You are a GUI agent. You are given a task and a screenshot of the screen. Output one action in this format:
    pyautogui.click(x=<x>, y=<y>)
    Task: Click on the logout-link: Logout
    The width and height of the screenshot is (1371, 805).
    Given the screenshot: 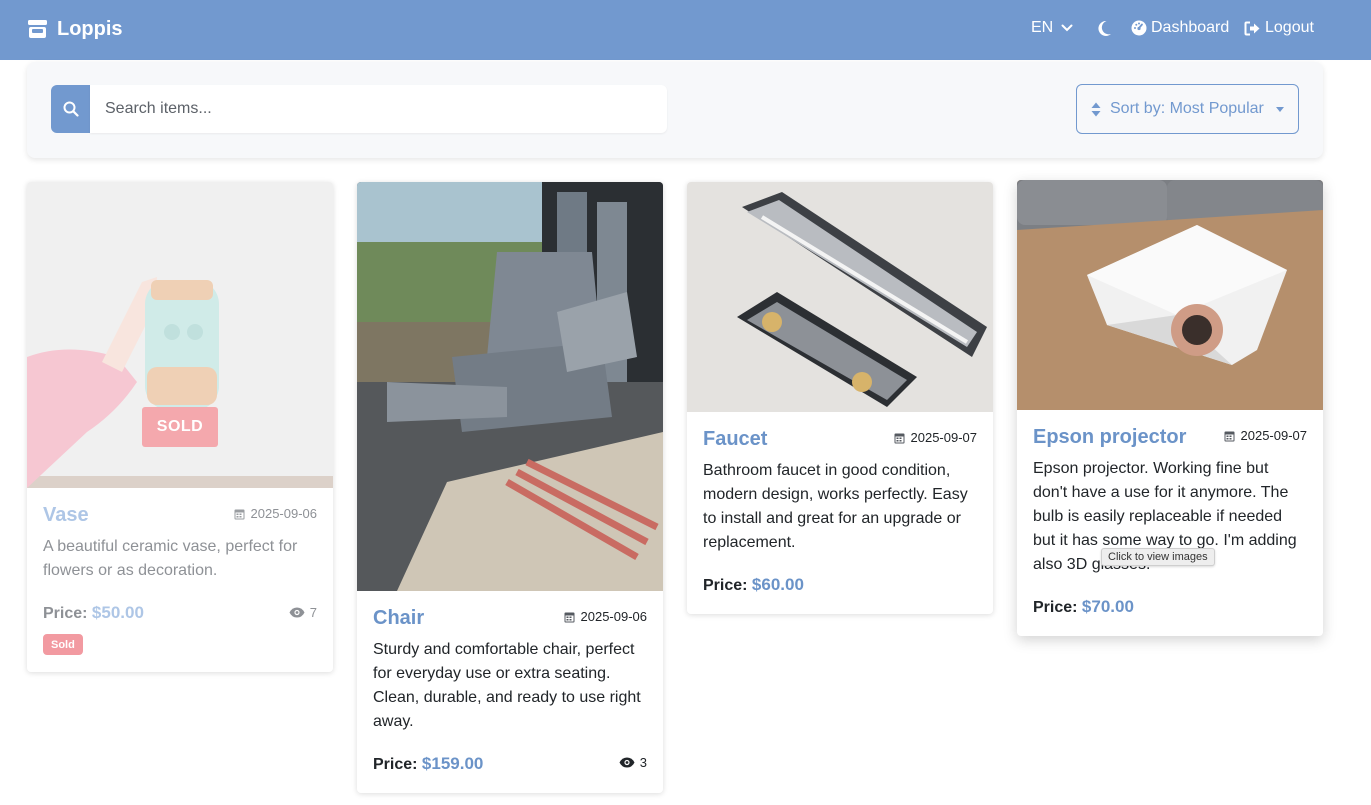 What is the action you would take?
    pyautogui.click(x=1279, y=28)
    